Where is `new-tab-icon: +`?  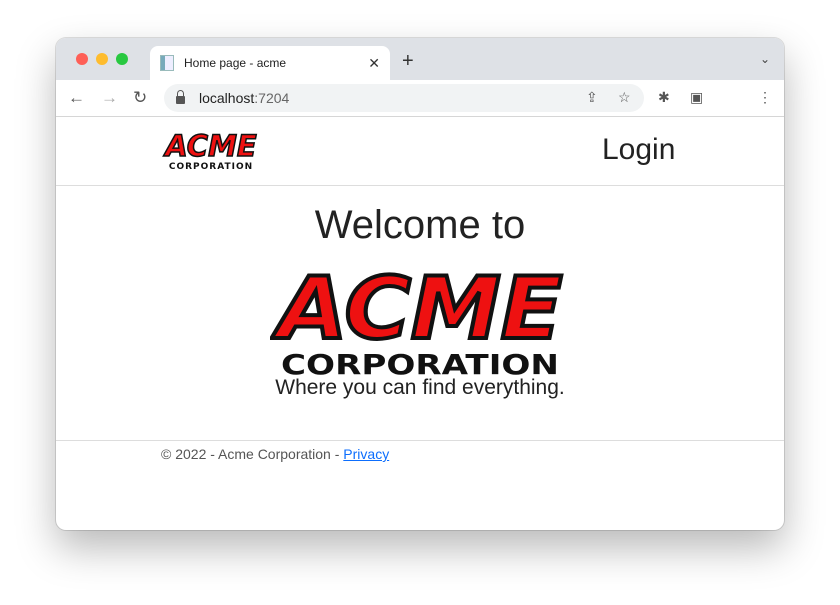 new-tab-icon: + is located at coordinates (408, 61).